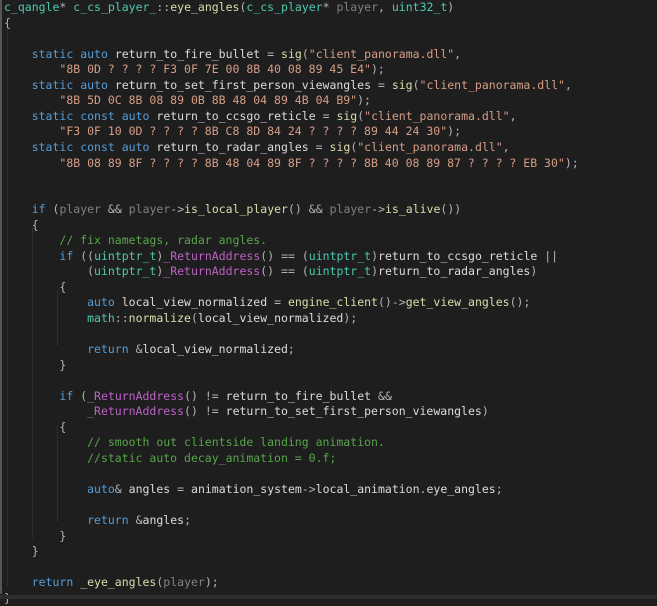  What do you see at coordinates (135, 240) in the screenshot?
I see `code-line: // fix nametags, radar angles.` at bounding box center [135, 240].